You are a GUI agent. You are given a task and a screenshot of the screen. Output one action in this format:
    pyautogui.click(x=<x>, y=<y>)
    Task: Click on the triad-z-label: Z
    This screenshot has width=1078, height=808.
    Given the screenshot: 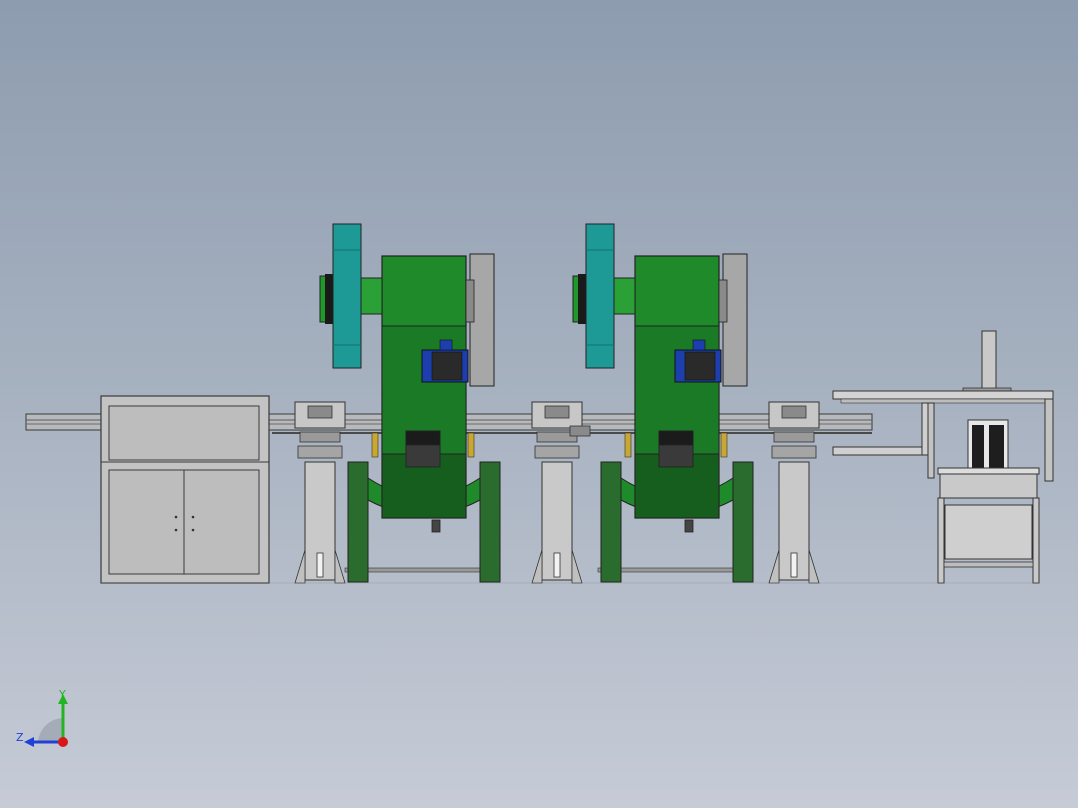 What is the action you would take?
    pyautogui.click(x=20, y=737)
    